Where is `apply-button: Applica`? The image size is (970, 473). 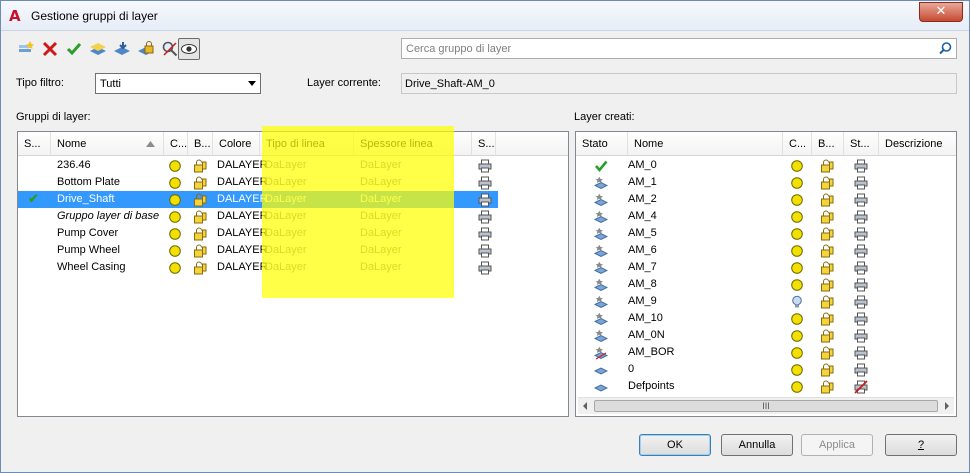 apply-button: Applica is located at coordinates (837, 445).